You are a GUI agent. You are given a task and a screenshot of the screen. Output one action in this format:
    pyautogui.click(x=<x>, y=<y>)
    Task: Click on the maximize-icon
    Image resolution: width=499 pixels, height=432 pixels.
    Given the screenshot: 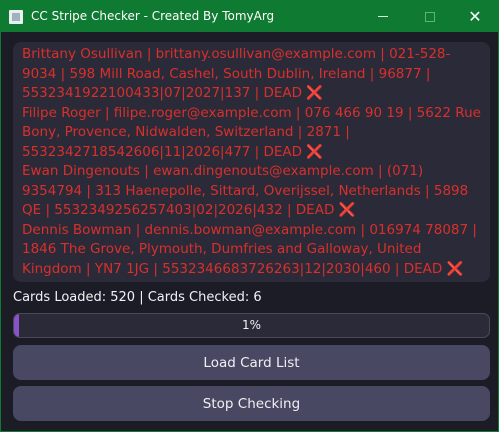 What is the action you would take?
    pyautogui.click(x=430, y=16)
    